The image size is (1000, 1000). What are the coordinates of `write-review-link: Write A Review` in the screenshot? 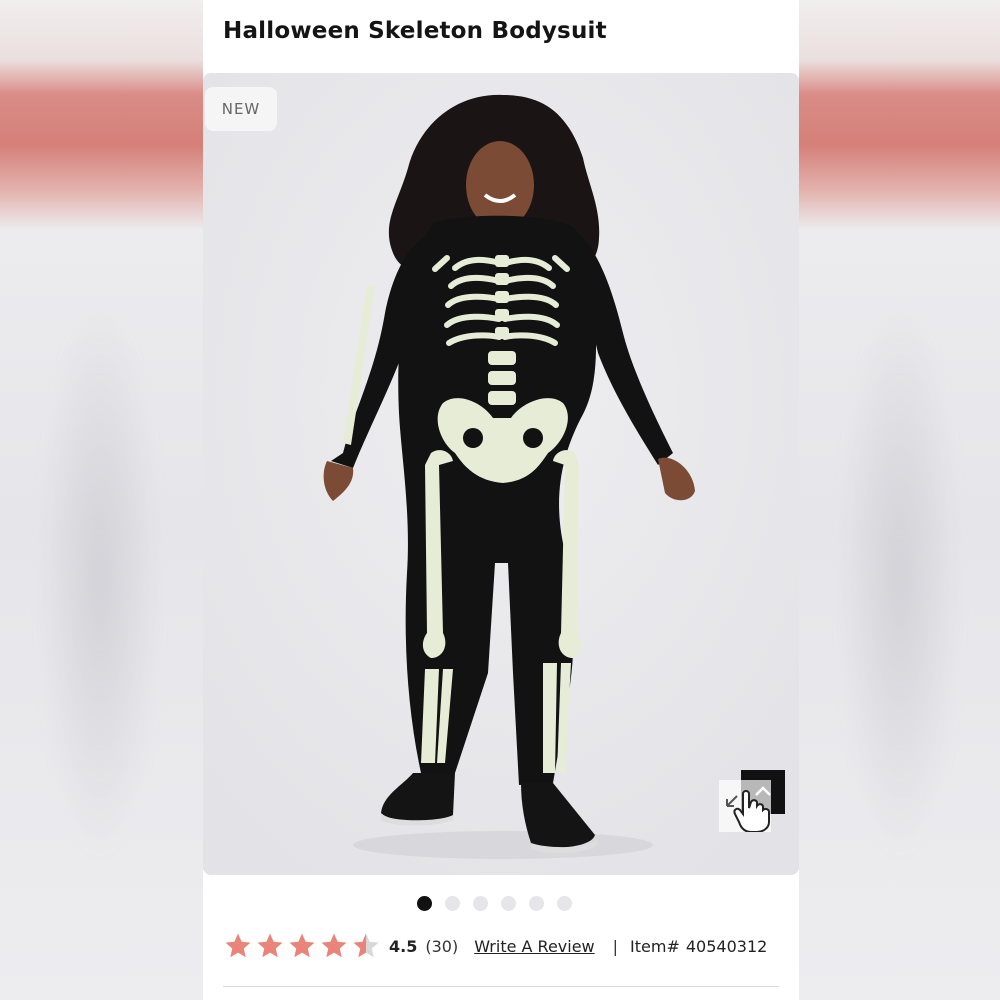 It's located at (534, 946).